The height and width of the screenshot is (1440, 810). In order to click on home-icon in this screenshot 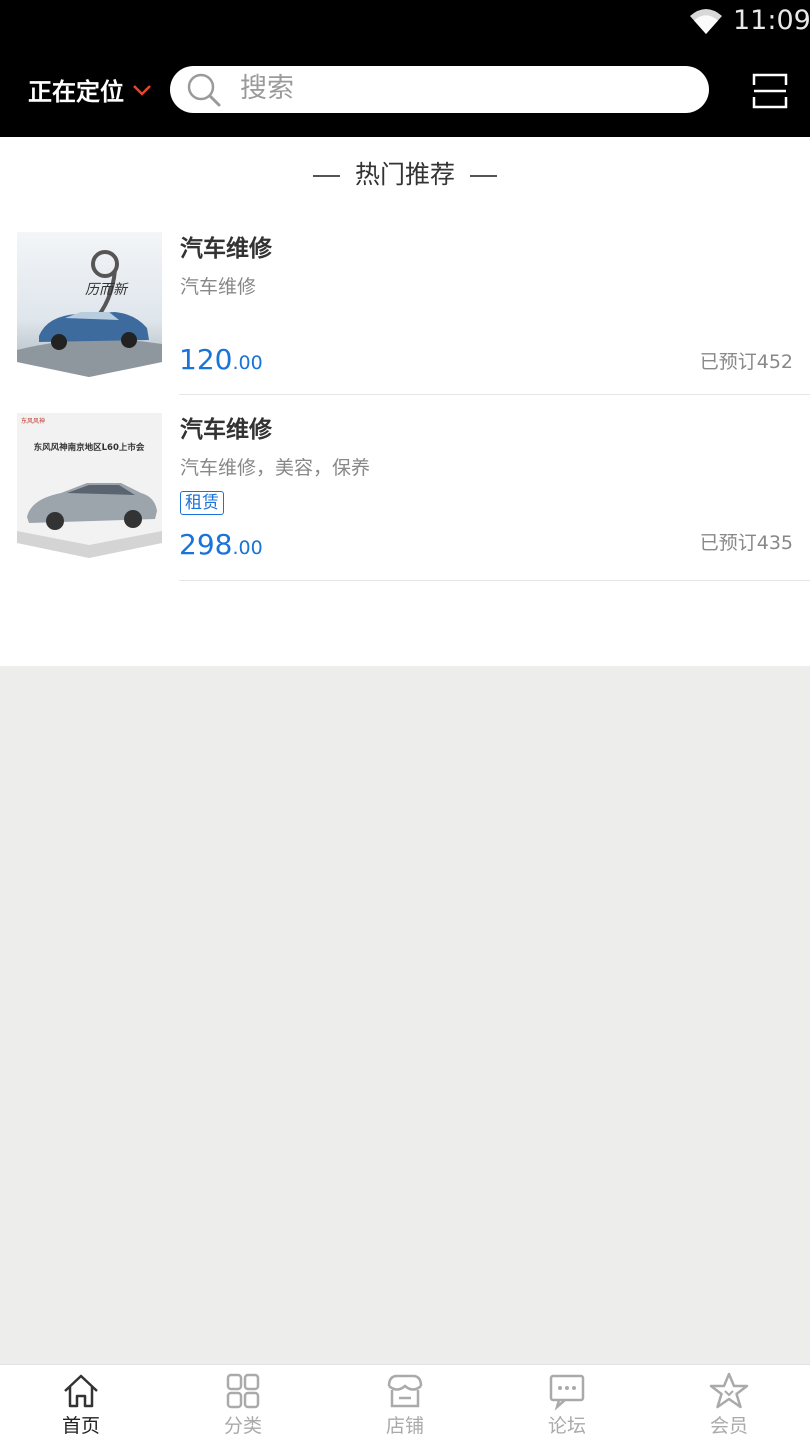, I will do `click(81, 1391)`.